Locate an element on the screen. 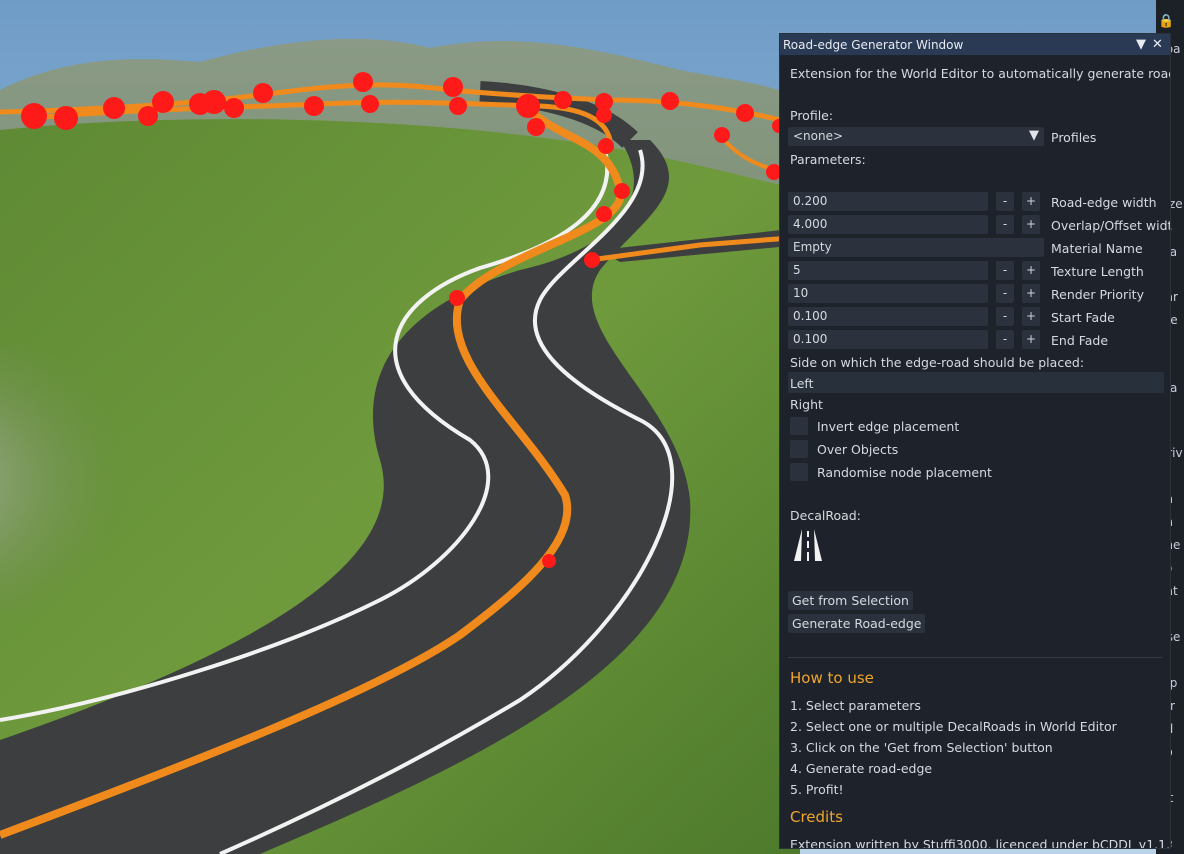 This screenshot has height=854, width=1184. window-title: Road-edge Generator Window is located at coordinates (873, 44).